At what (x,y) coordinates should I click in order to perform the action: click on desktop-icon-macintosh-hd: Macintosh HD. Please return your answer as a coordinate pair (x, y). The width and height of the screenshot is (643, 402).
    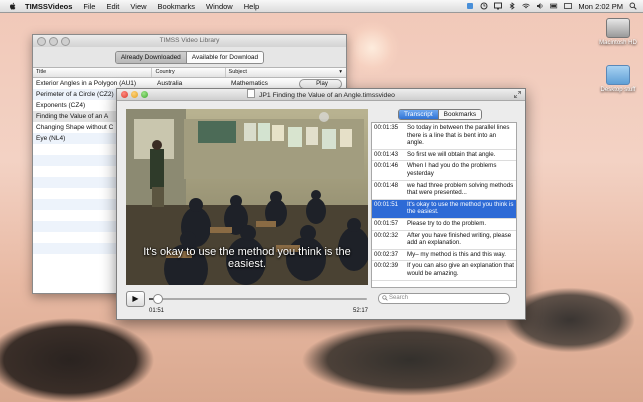
    Looking at the image, I should click on (618, 32).